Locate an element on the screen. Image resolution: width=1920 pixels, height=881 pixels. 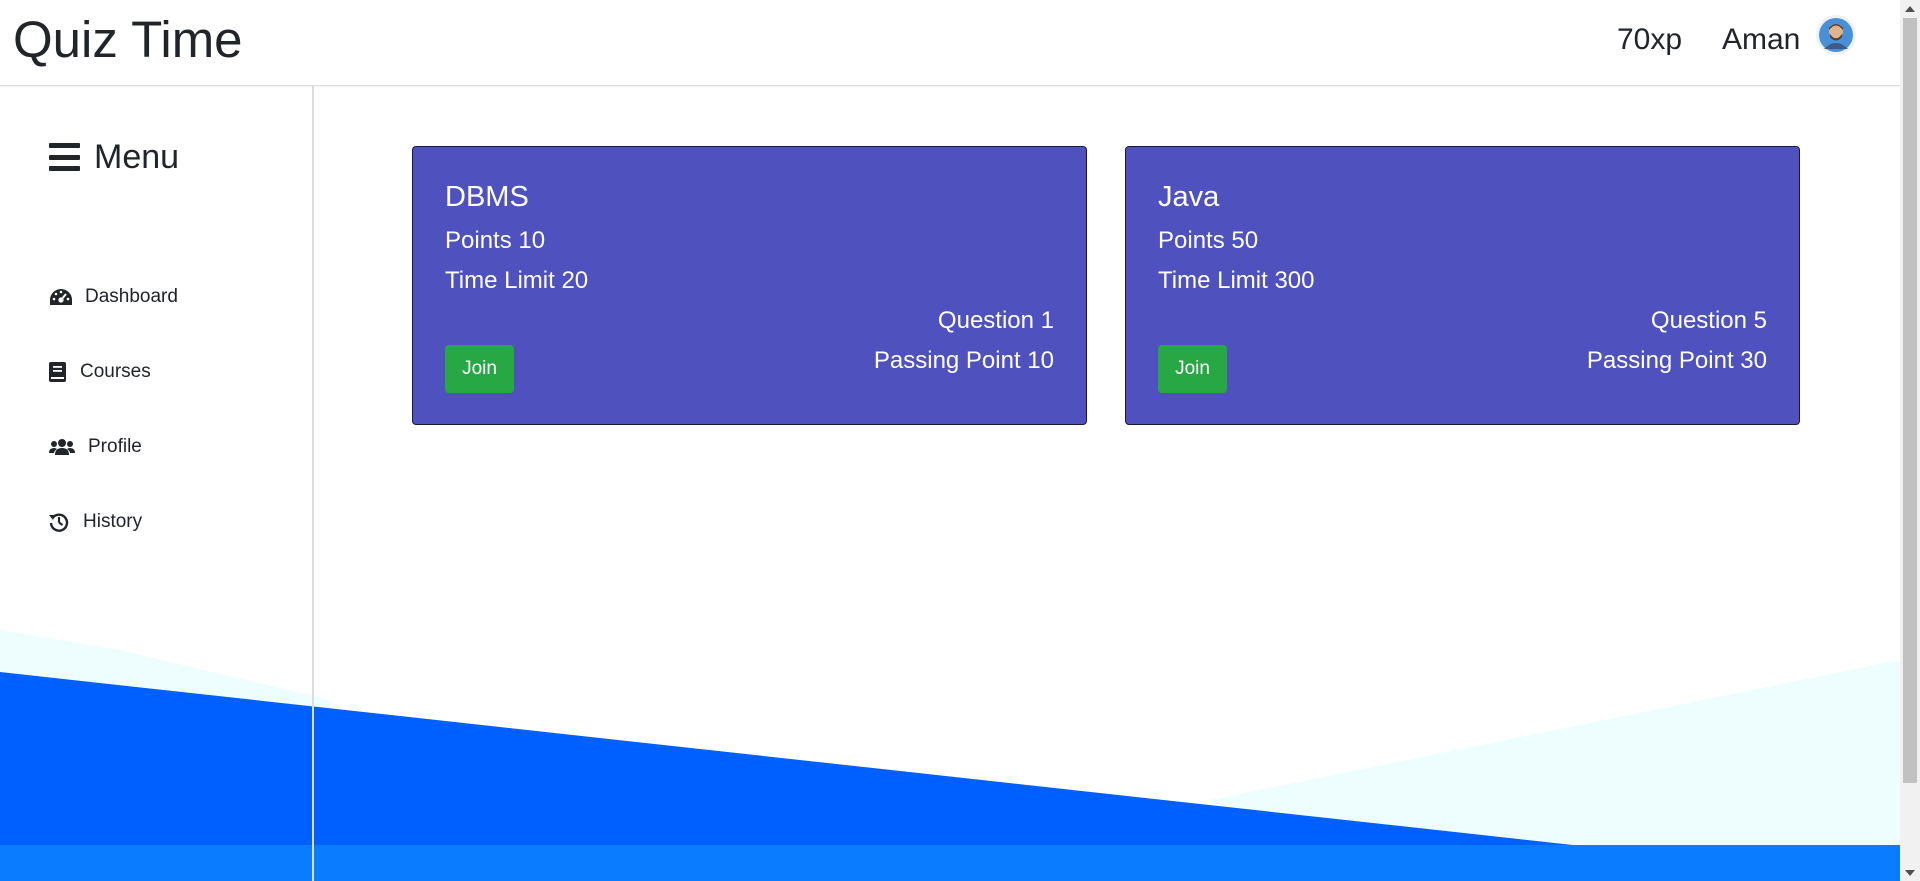
book-icon is located at coordinates (58, 372).